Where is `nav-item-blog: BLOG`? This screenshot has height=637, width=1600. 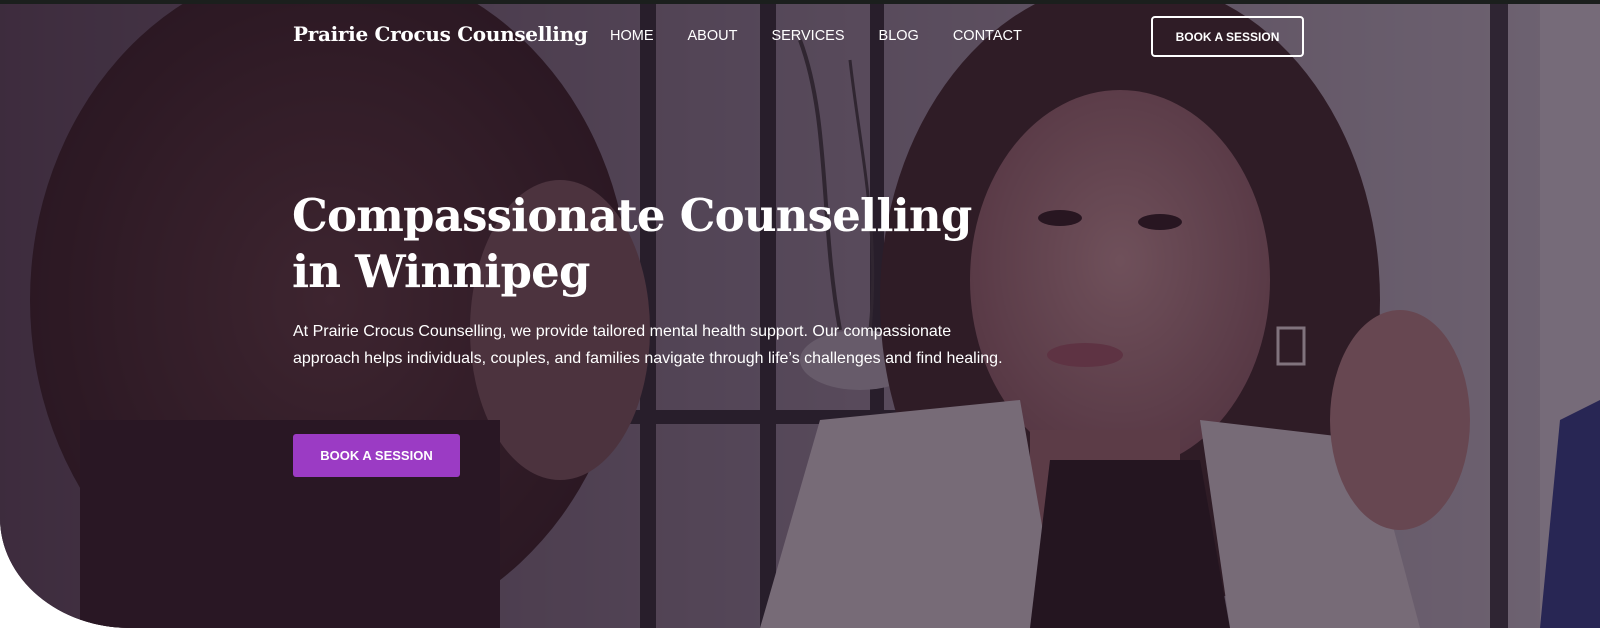 nav-item-blog: BLOG is located at coordinates (899, 36).